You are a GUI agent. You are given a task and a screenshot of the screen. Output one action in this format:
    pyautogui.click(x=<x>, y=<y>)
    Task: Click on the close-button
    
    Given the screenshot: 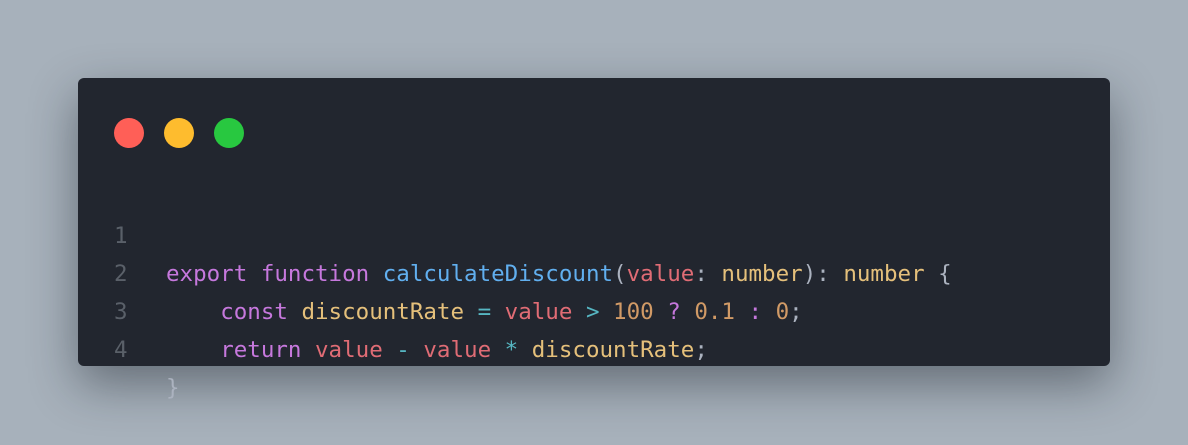 What is the action you would take?
    pyautogui.click(x=129, y=133)
    